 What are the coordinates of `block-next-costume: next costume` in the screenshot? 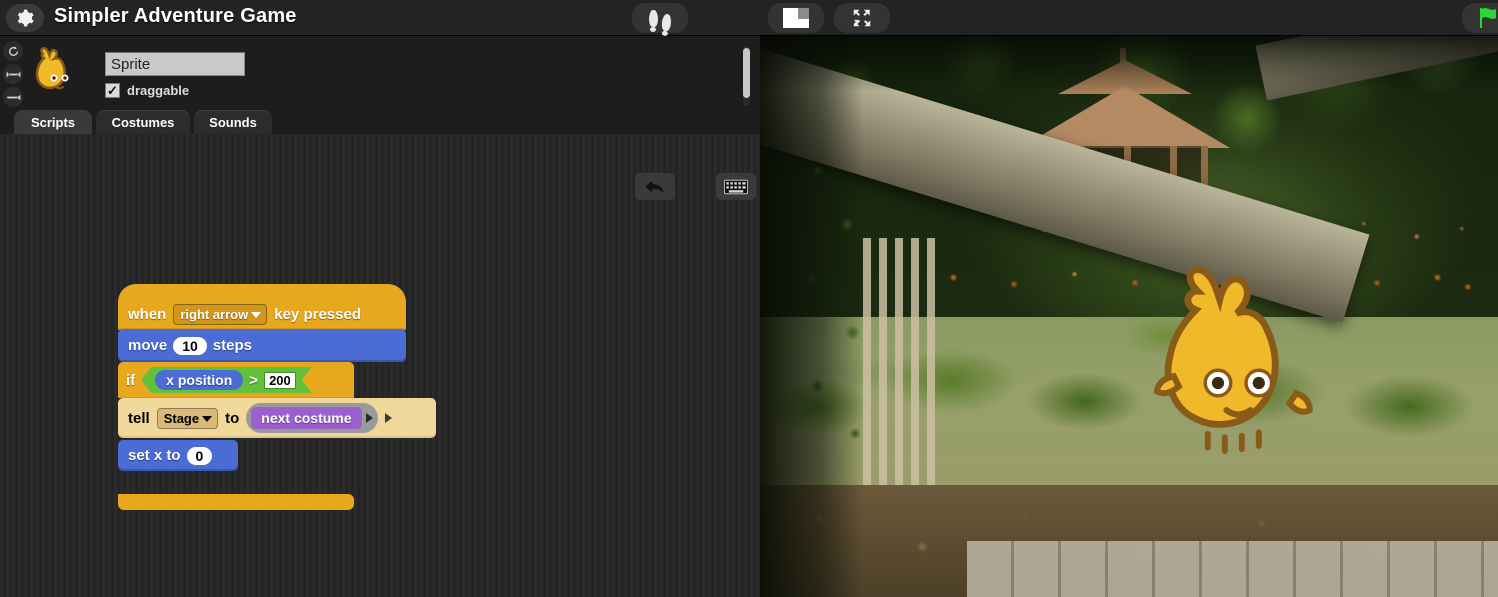 It's located at (306, 418).